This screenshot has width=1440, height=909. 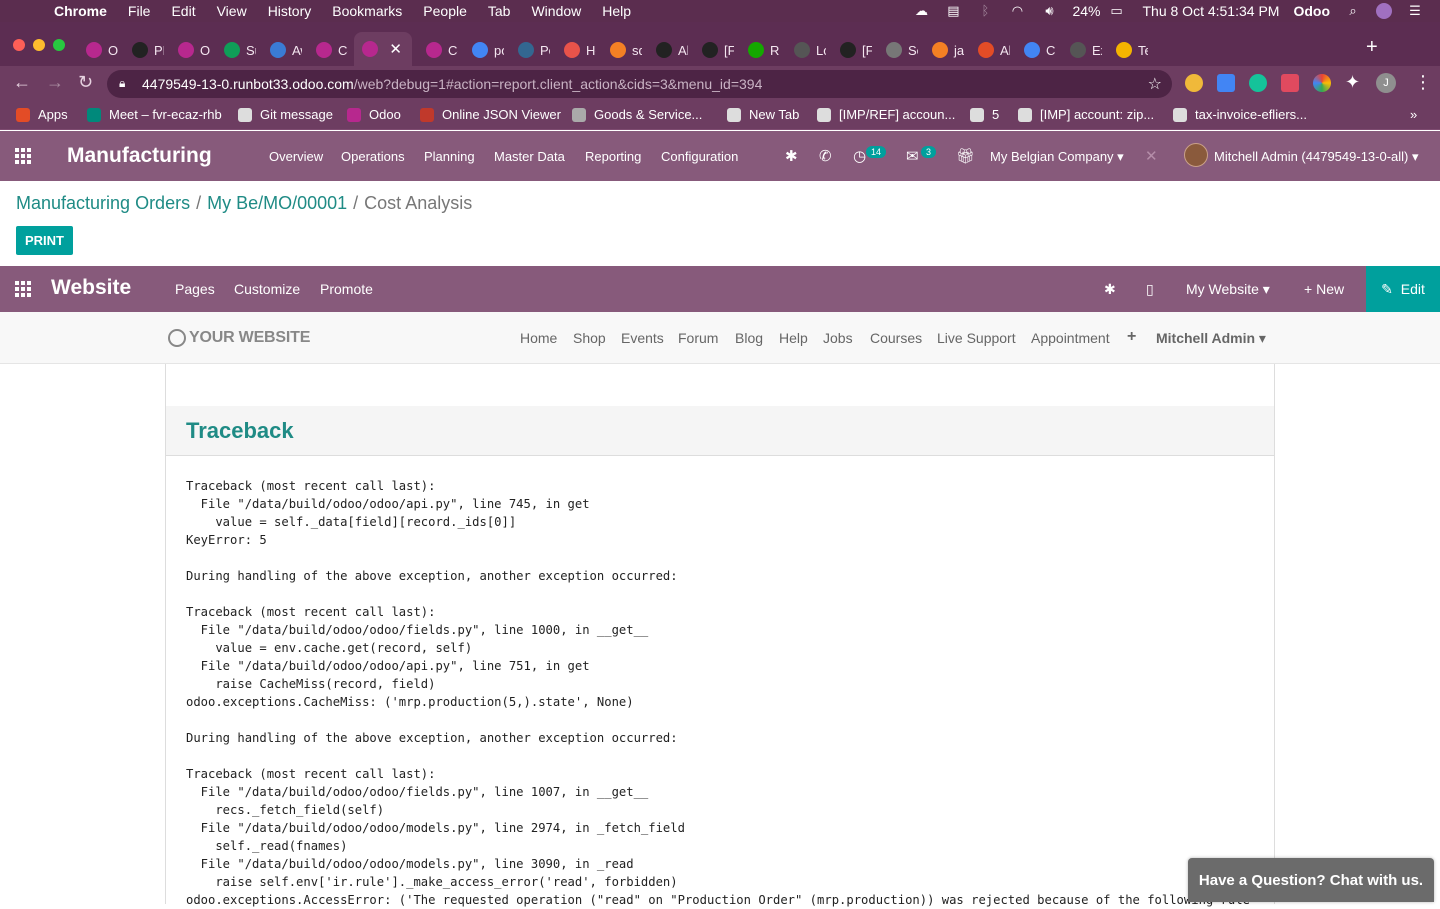 I want to click on website-promote: Promote, so click(x=346, y=289).